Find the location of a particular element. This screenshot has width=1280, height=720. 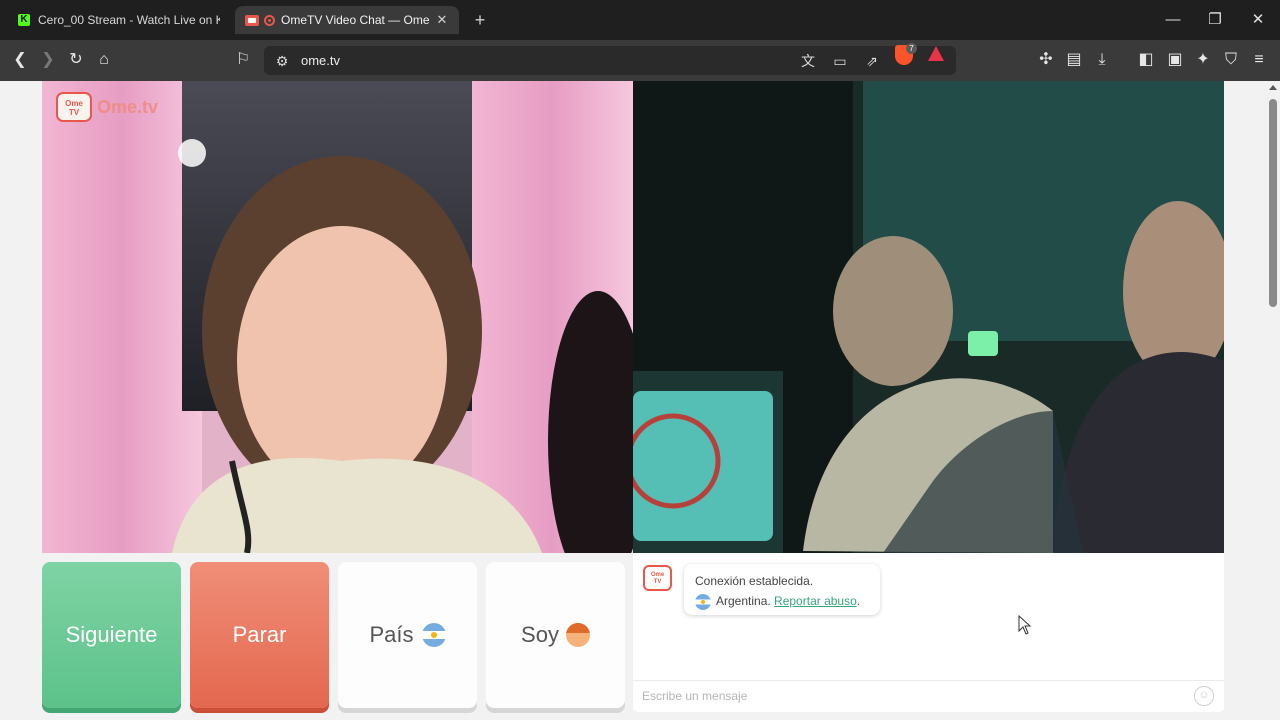

close-window-icon: ✕ is located at coordinates (1258, 20).